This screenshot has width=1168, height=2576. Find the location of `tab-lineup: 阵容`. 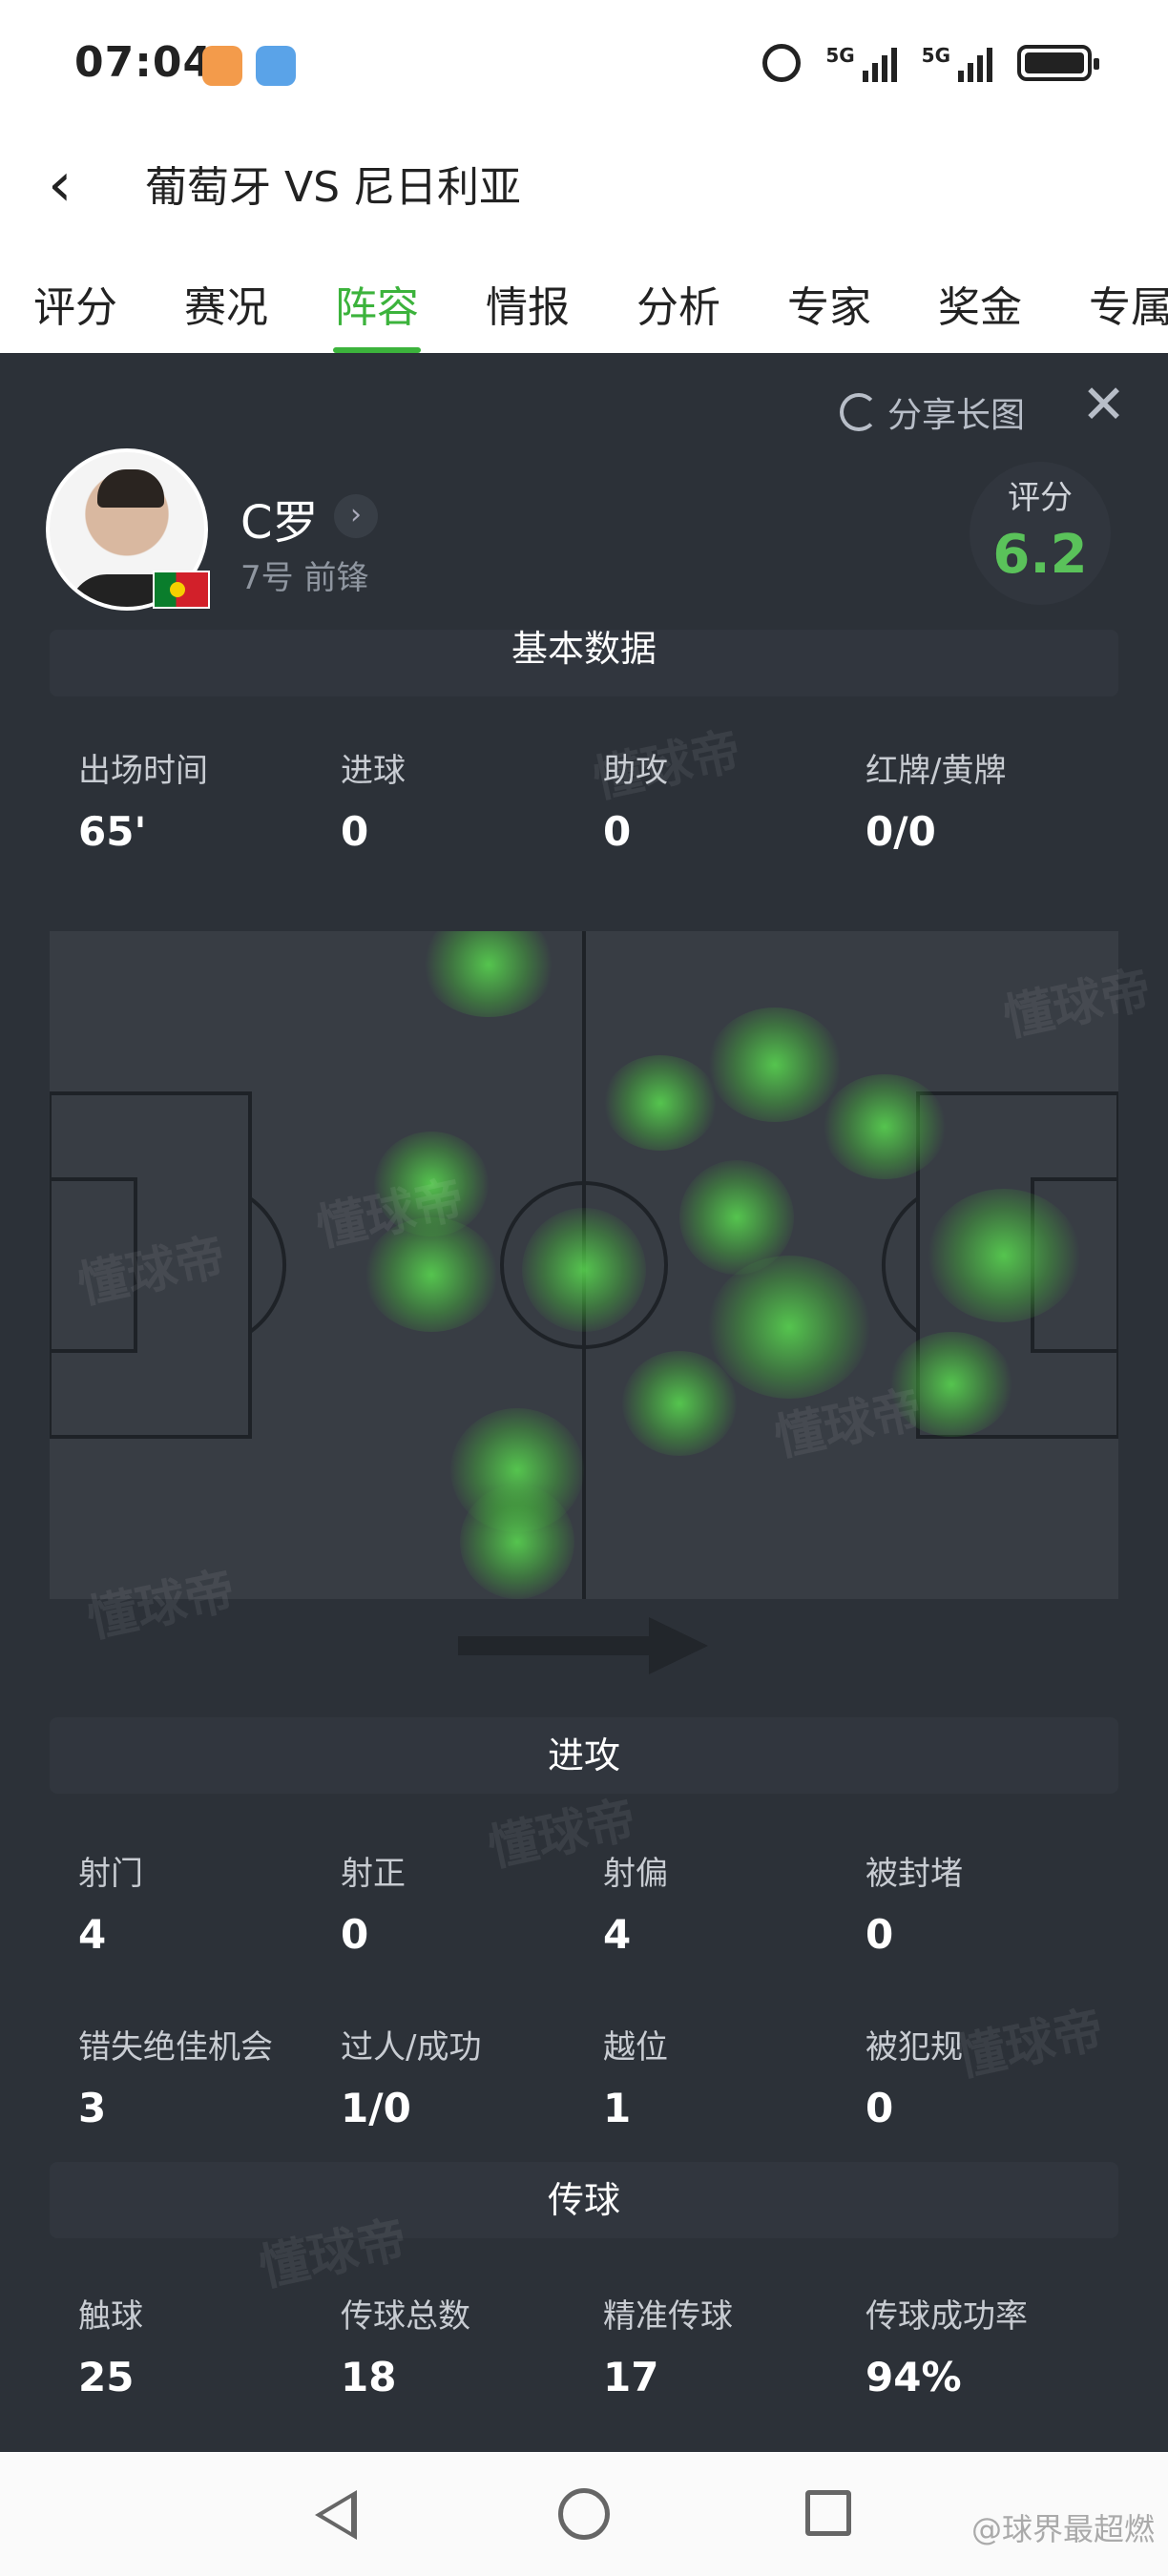

tab-lineup: 阵容 is located at coordinates (377, 309).